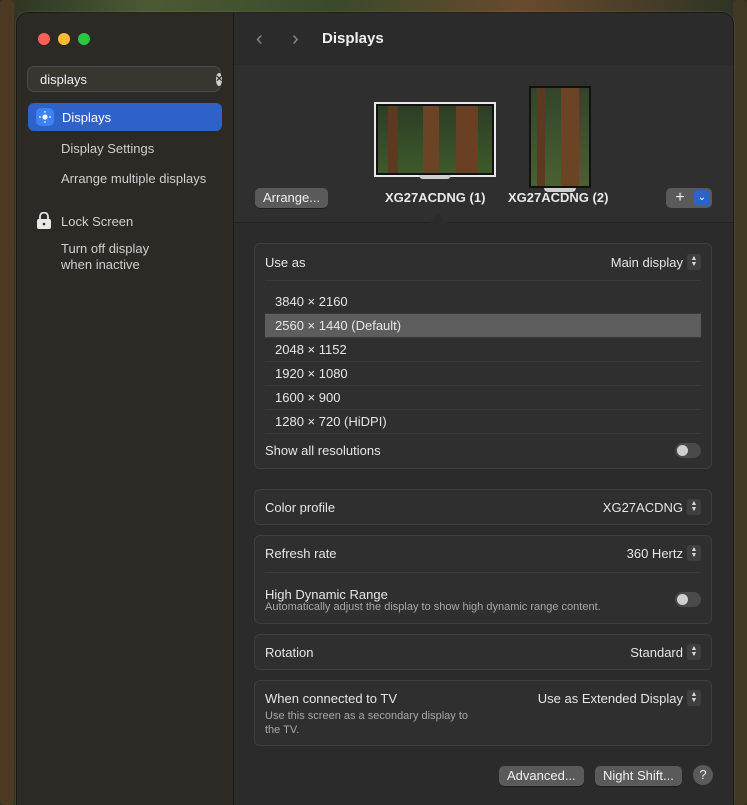  I want to click on sidebar-subitem-turn-off-display: Turn off display, so click(105, 248).